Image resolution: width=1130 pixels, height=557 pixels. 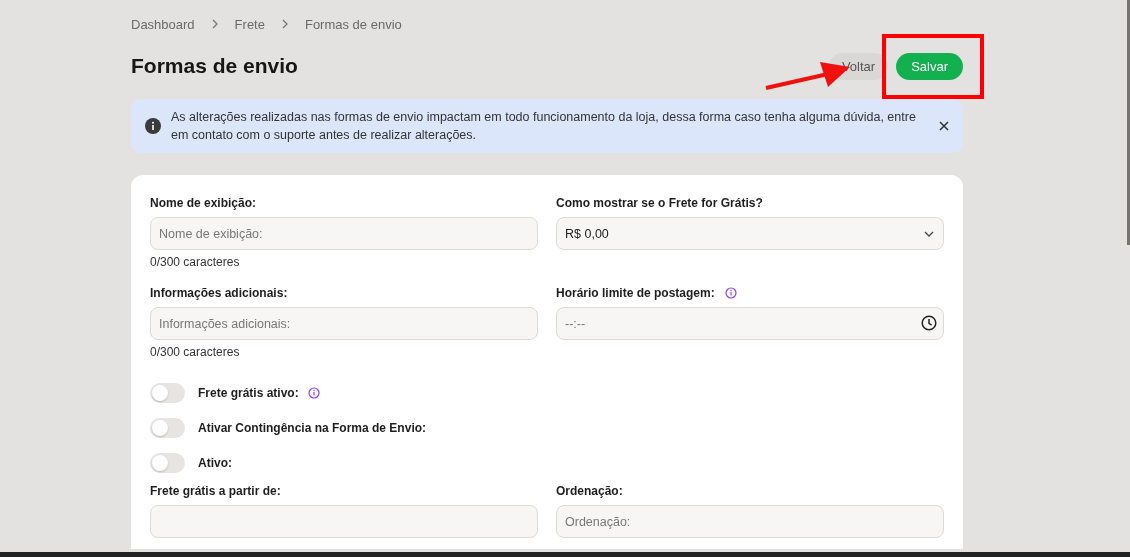 What do you see at coordinates (219, 293) in the screenshot?
I see `field-label: Informações adicionais:` at bounding box center [219, 293].